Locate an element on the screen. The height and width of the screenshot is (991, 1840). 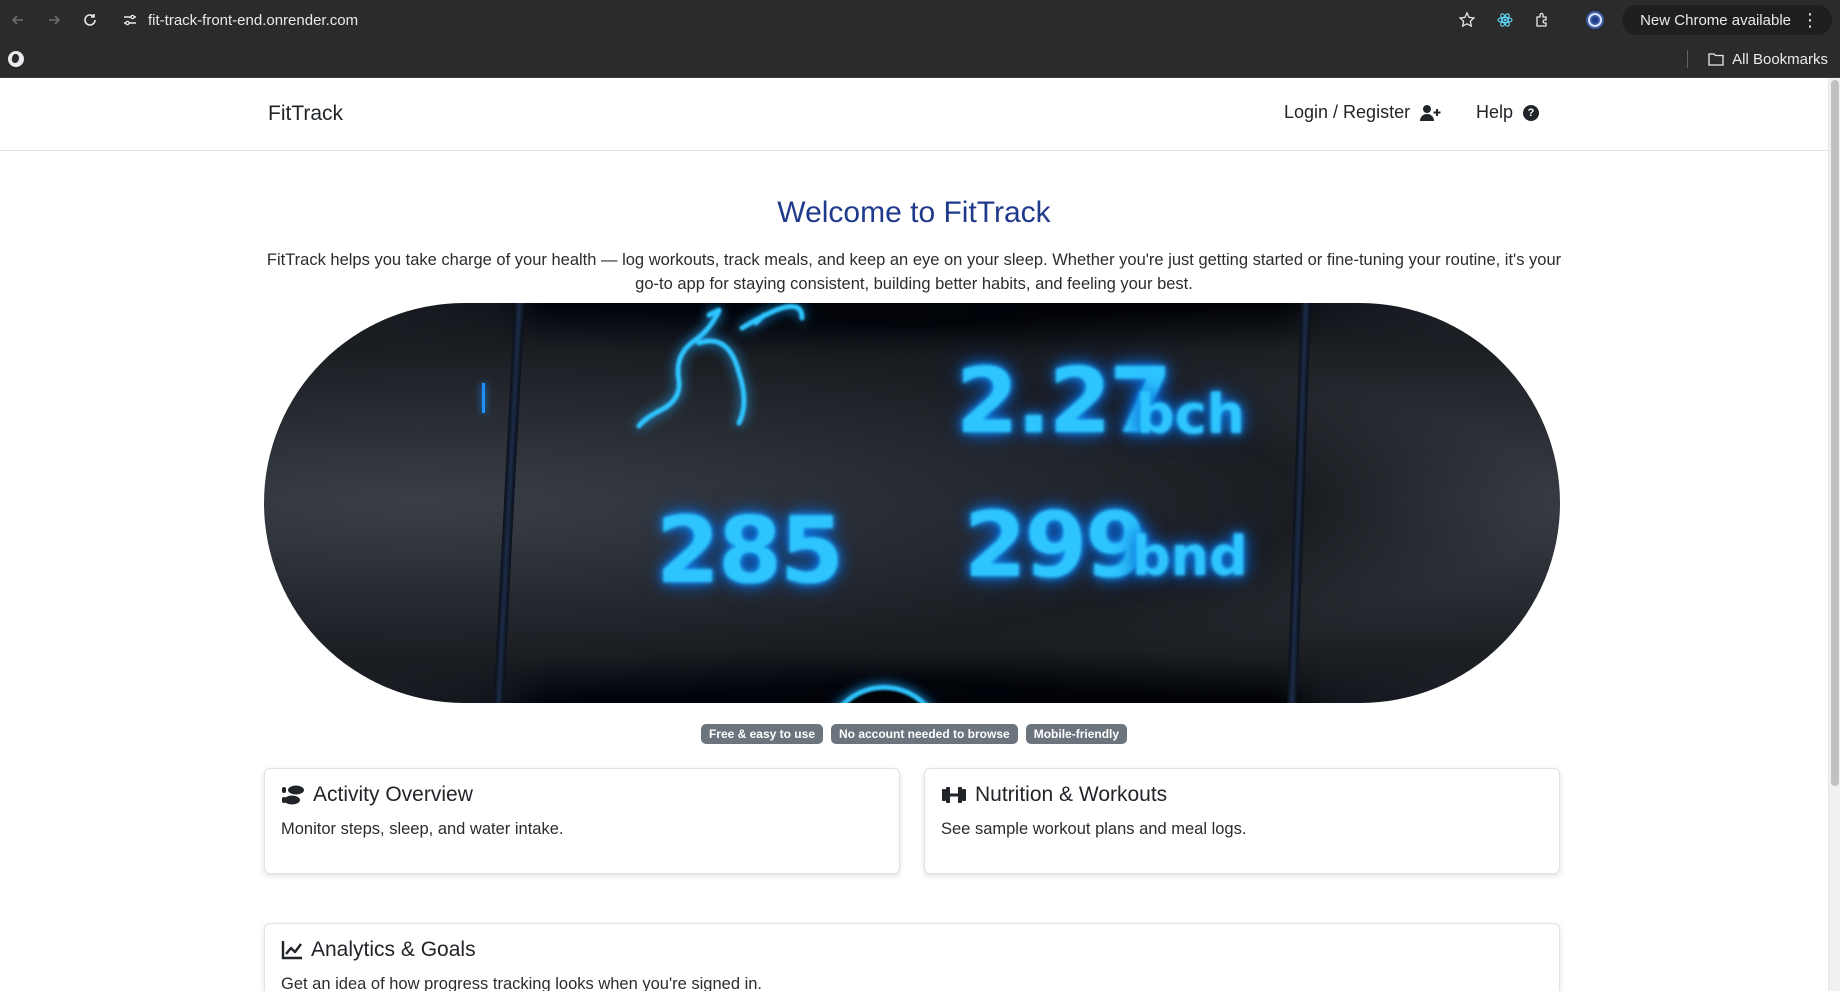
arrow-right-icon is located at coordinates (55, 20).